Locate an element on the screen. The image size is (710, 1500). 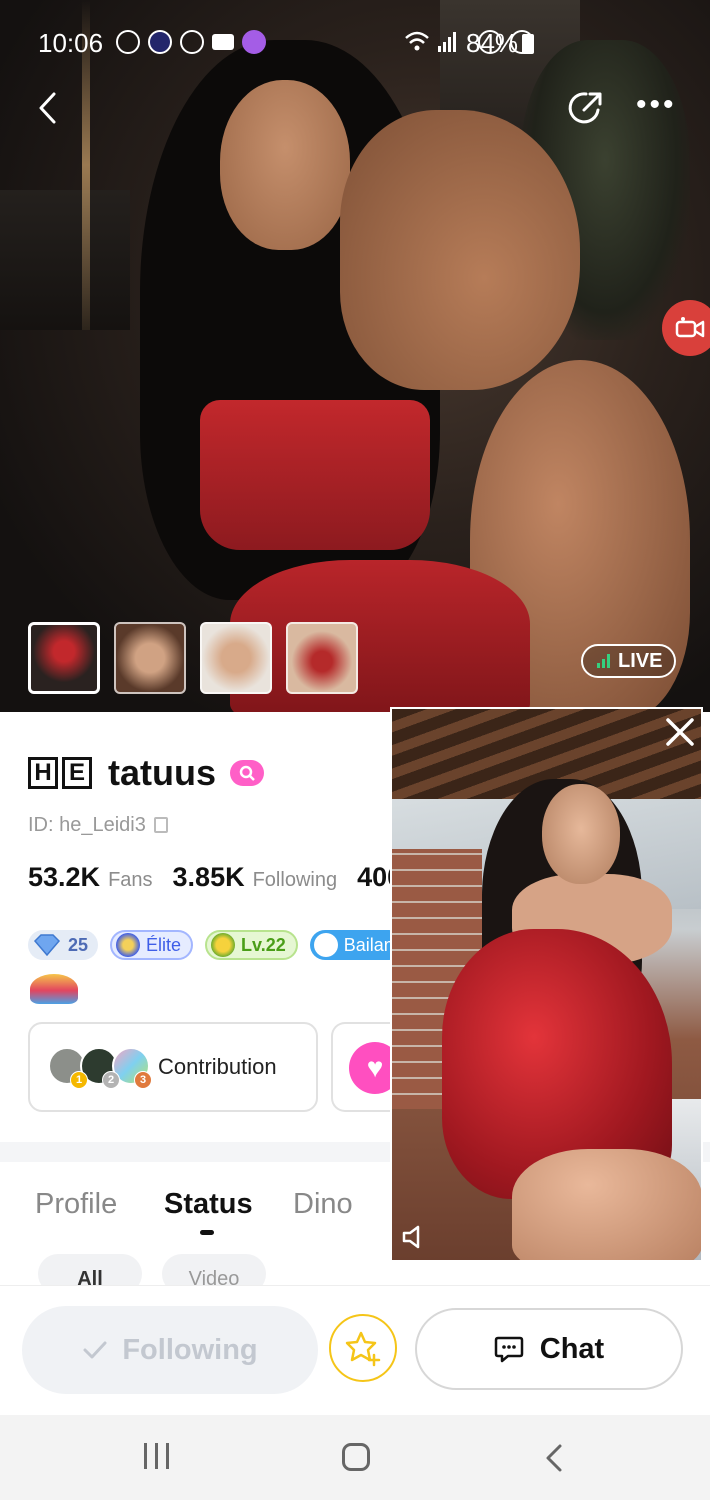
wifi-signal-icon is located at coordinates (430, 41).